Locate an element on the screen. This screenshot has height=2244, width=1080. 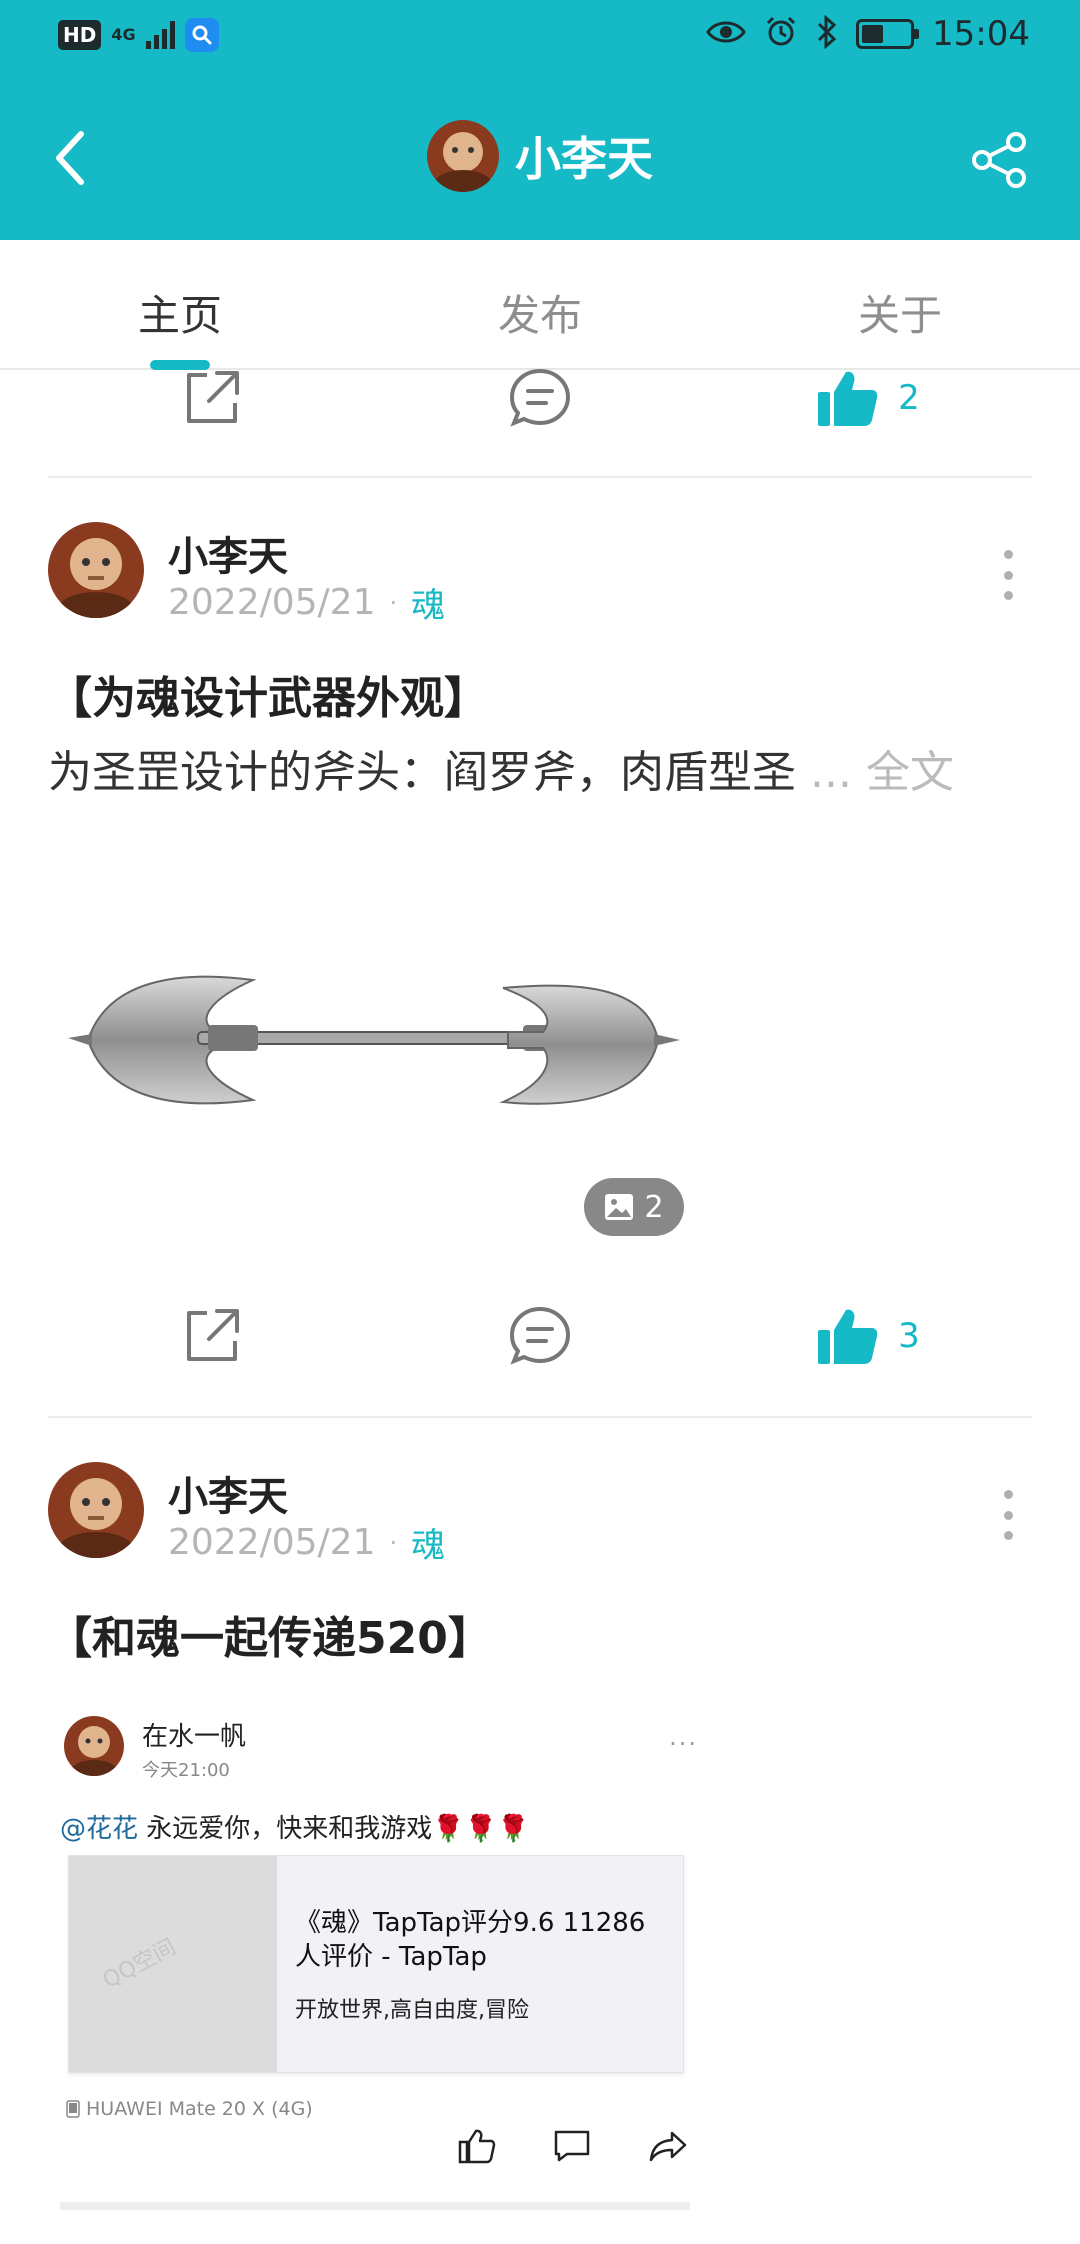
status-time: 15:04 is located at coordinates (981, 34).